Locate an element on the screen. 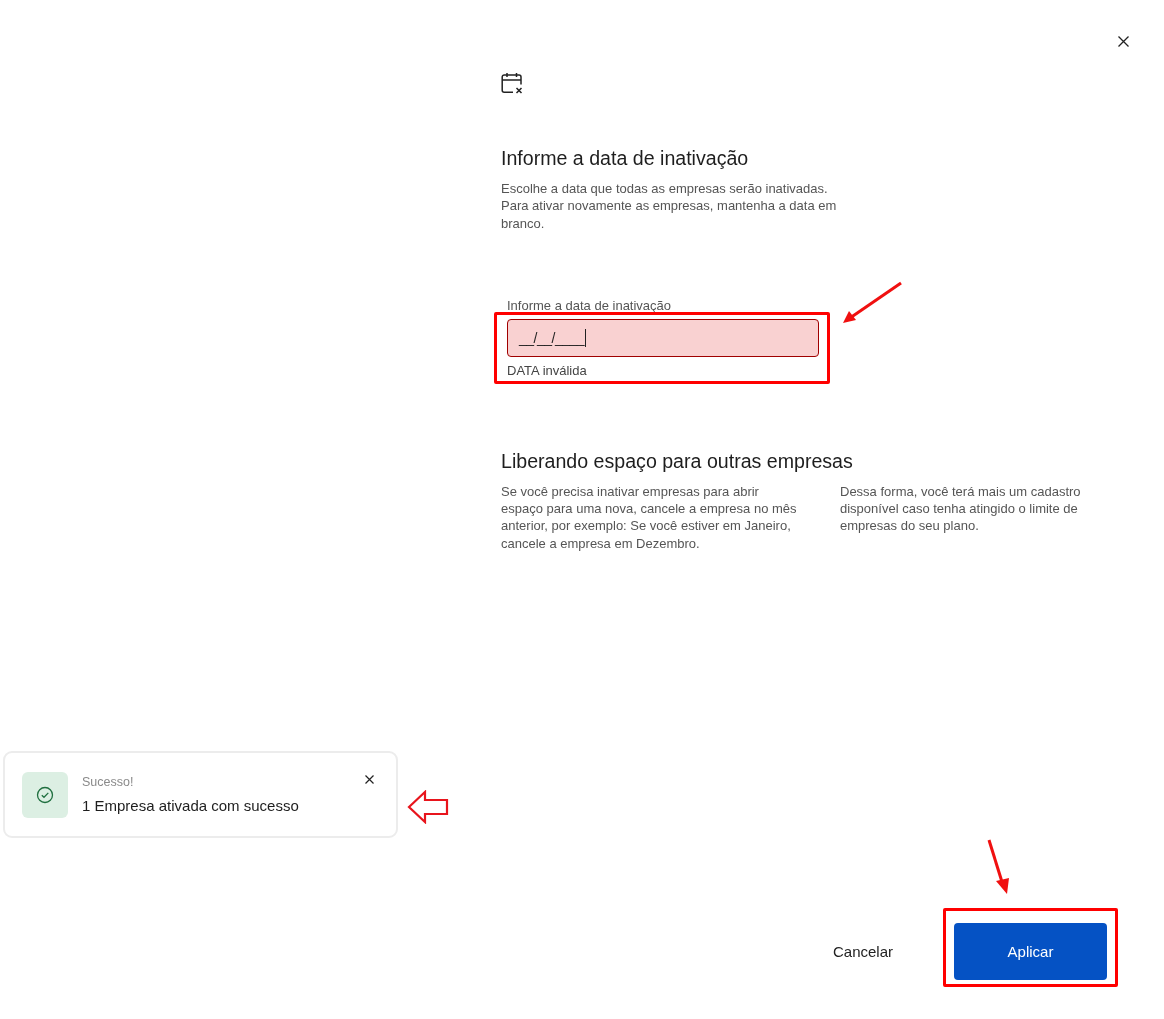 The image size is (1164, 1019). toast-message: 1 Empresa ativada com sucesso is located at coordinates (190, 805).